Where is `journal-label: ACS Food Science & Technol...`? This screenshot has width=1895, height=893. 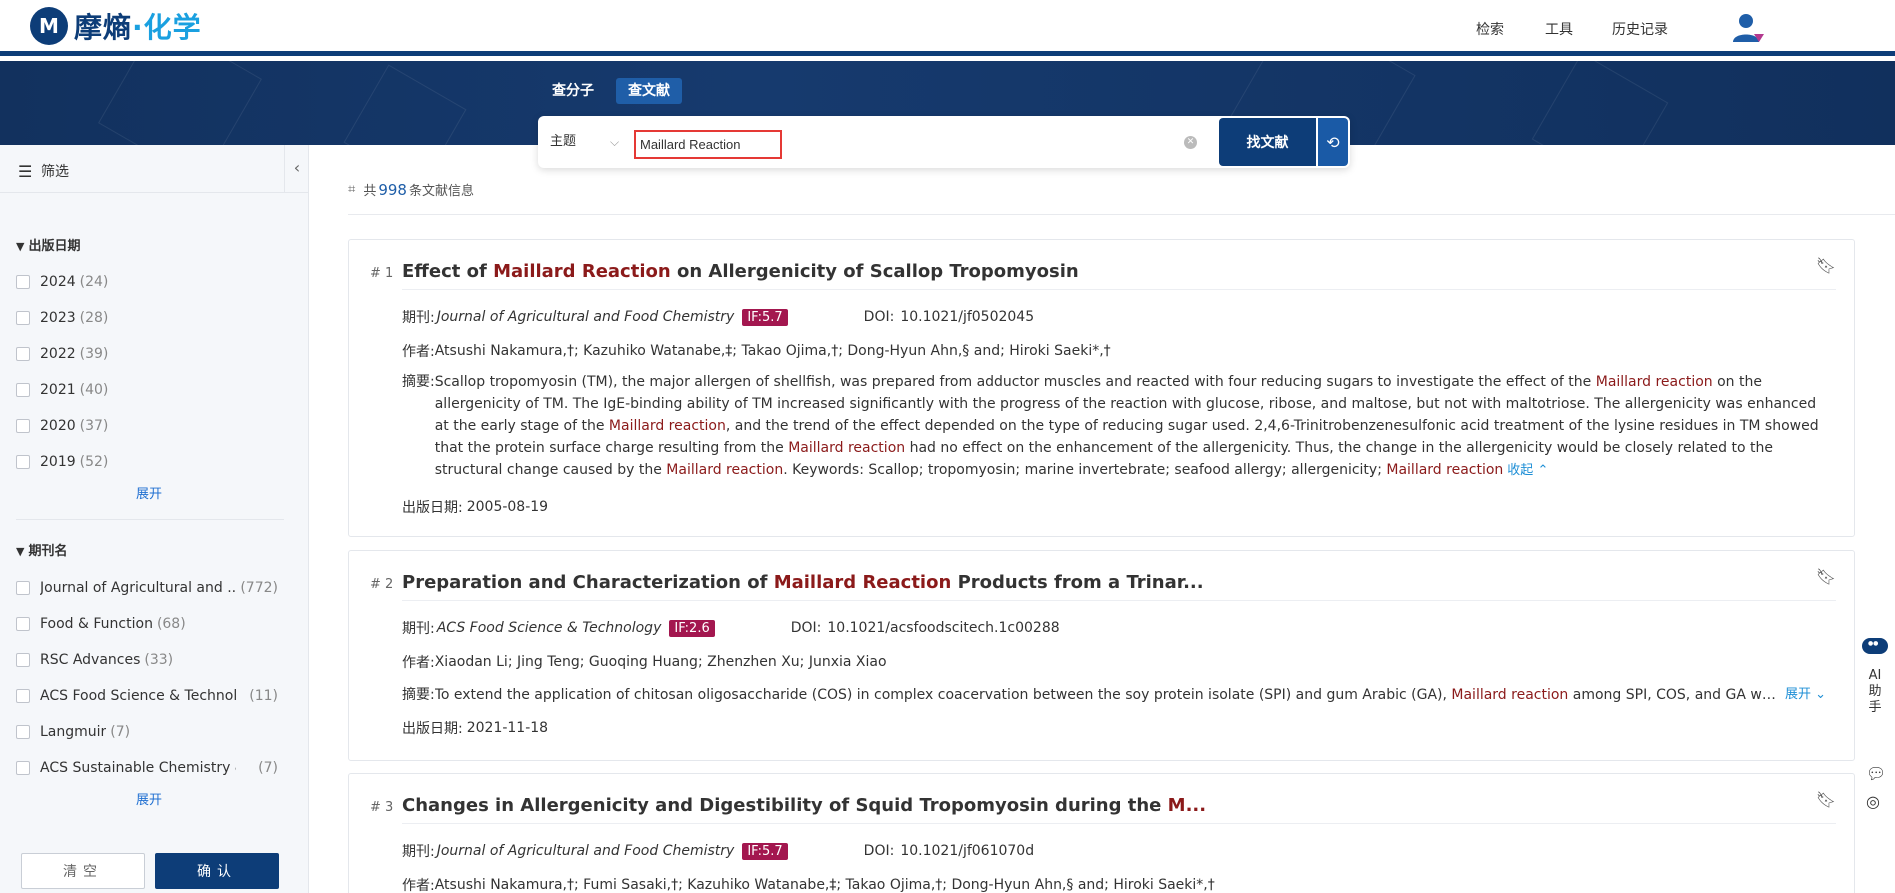
journal-label: ACS Food Science & Technol... is located at coordinates (138, 696).